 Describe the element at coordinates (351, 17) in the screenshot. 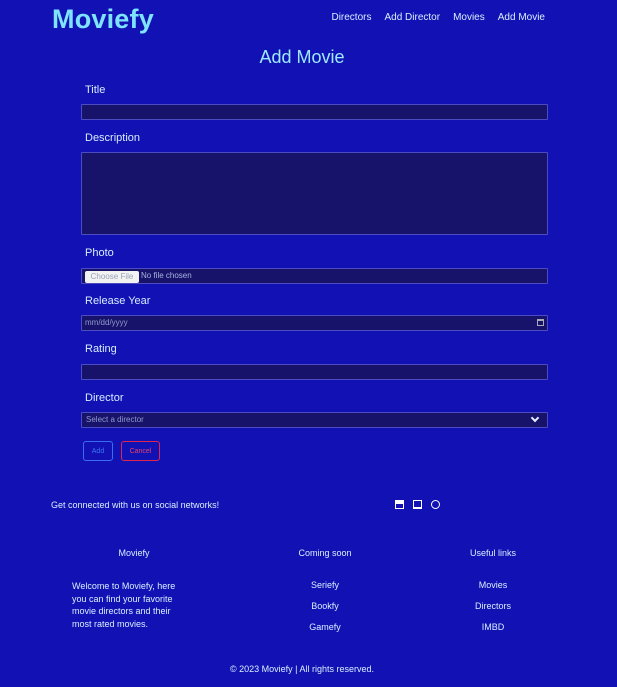

I see `nav-directors: Directors` at that location.